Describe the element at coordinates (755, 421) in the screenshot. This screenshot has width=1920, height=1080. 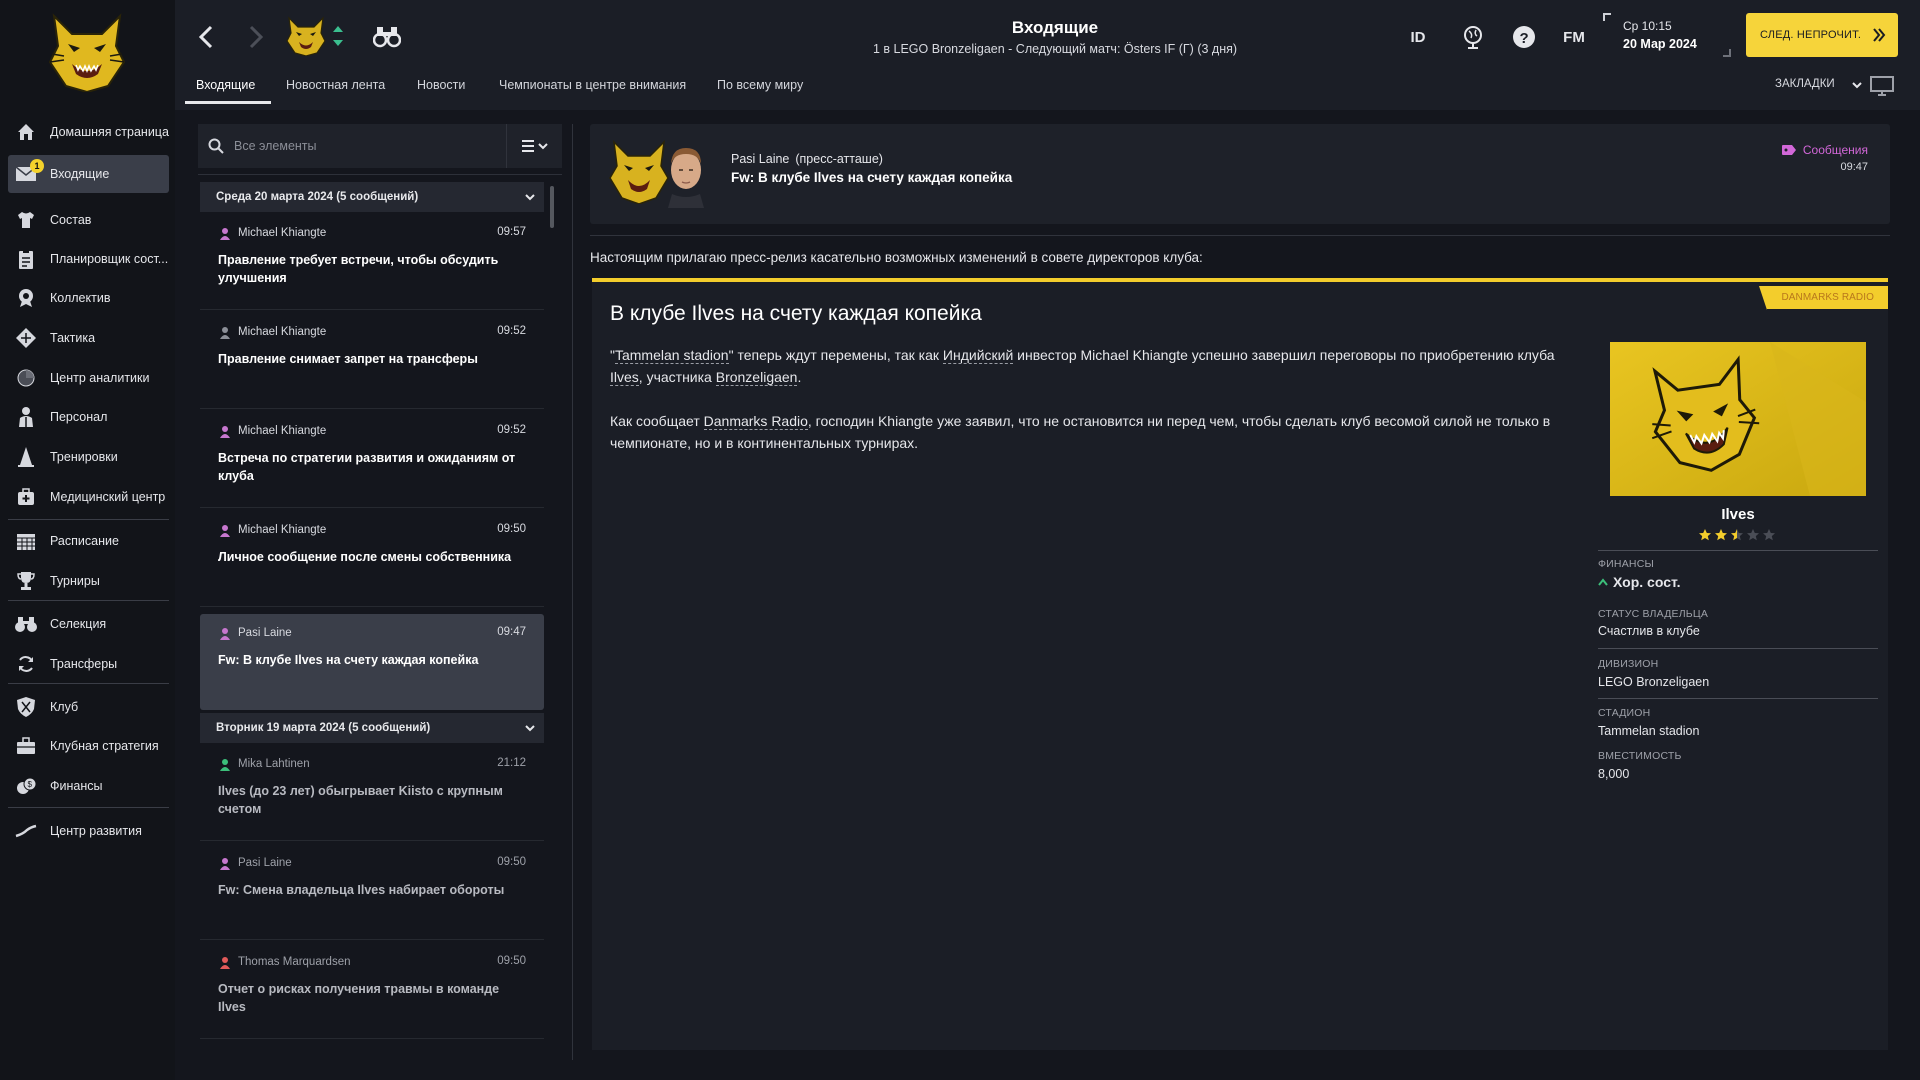
I see `source-link: Danmarks Radio` at that location.